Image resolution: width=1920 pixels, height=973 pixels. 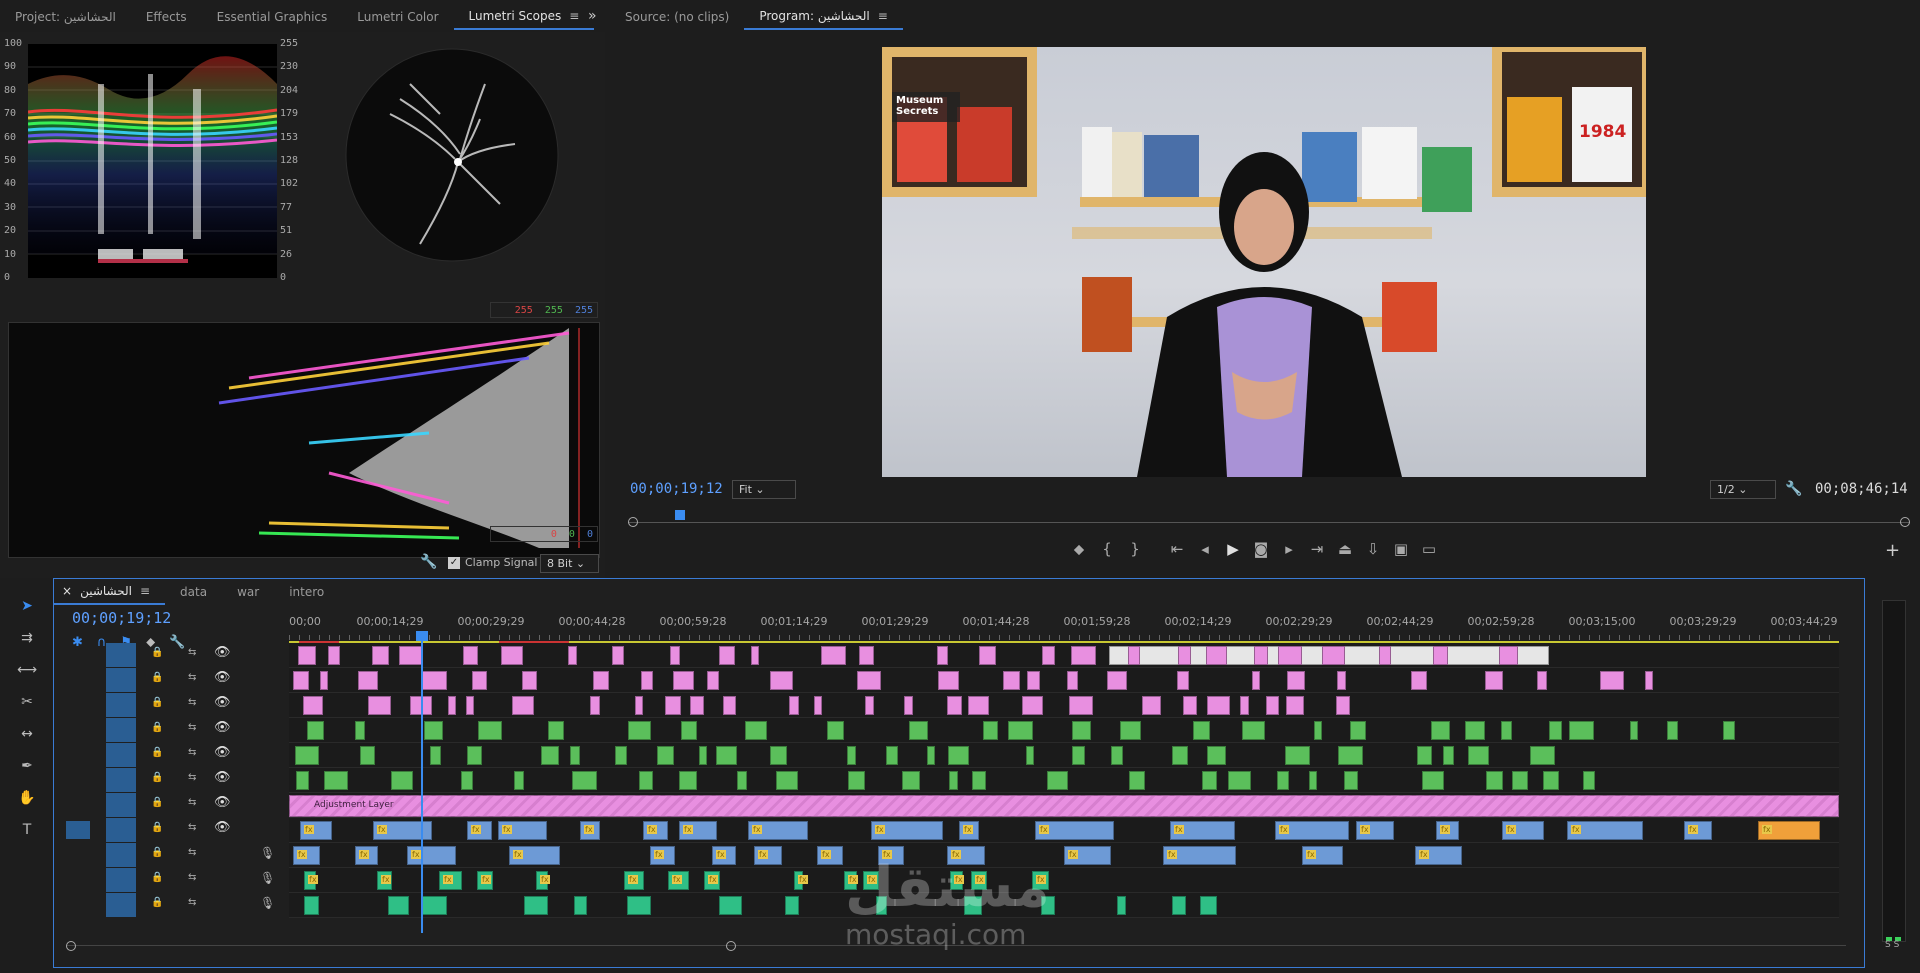 What do you see at coordinates (524, 17) in the screenshot?
I see `tab-lumetri-scopes: Lumetri Scopes ≡` at bounding box center [524, 17].